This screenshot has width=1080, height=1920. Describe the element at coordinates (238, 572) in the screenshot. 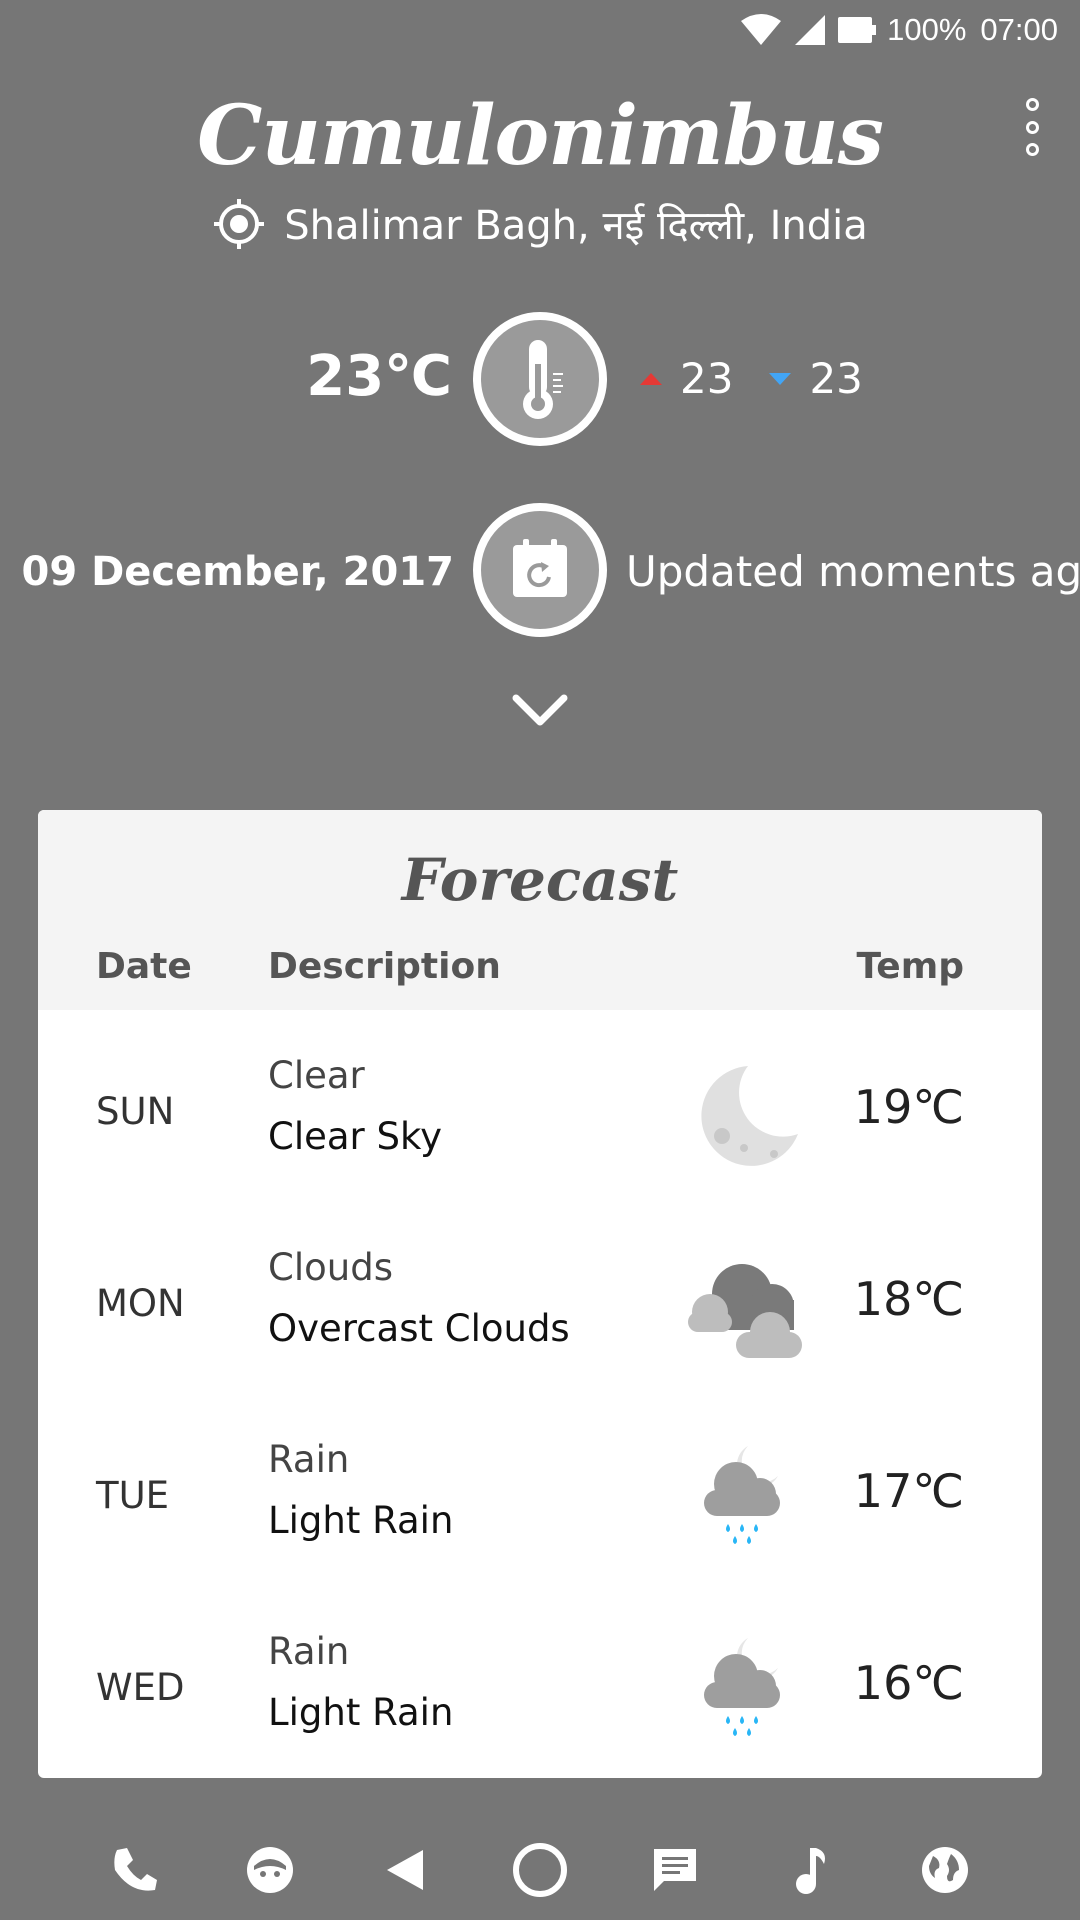

I see `current-date: 09 December, 2017` at that location.